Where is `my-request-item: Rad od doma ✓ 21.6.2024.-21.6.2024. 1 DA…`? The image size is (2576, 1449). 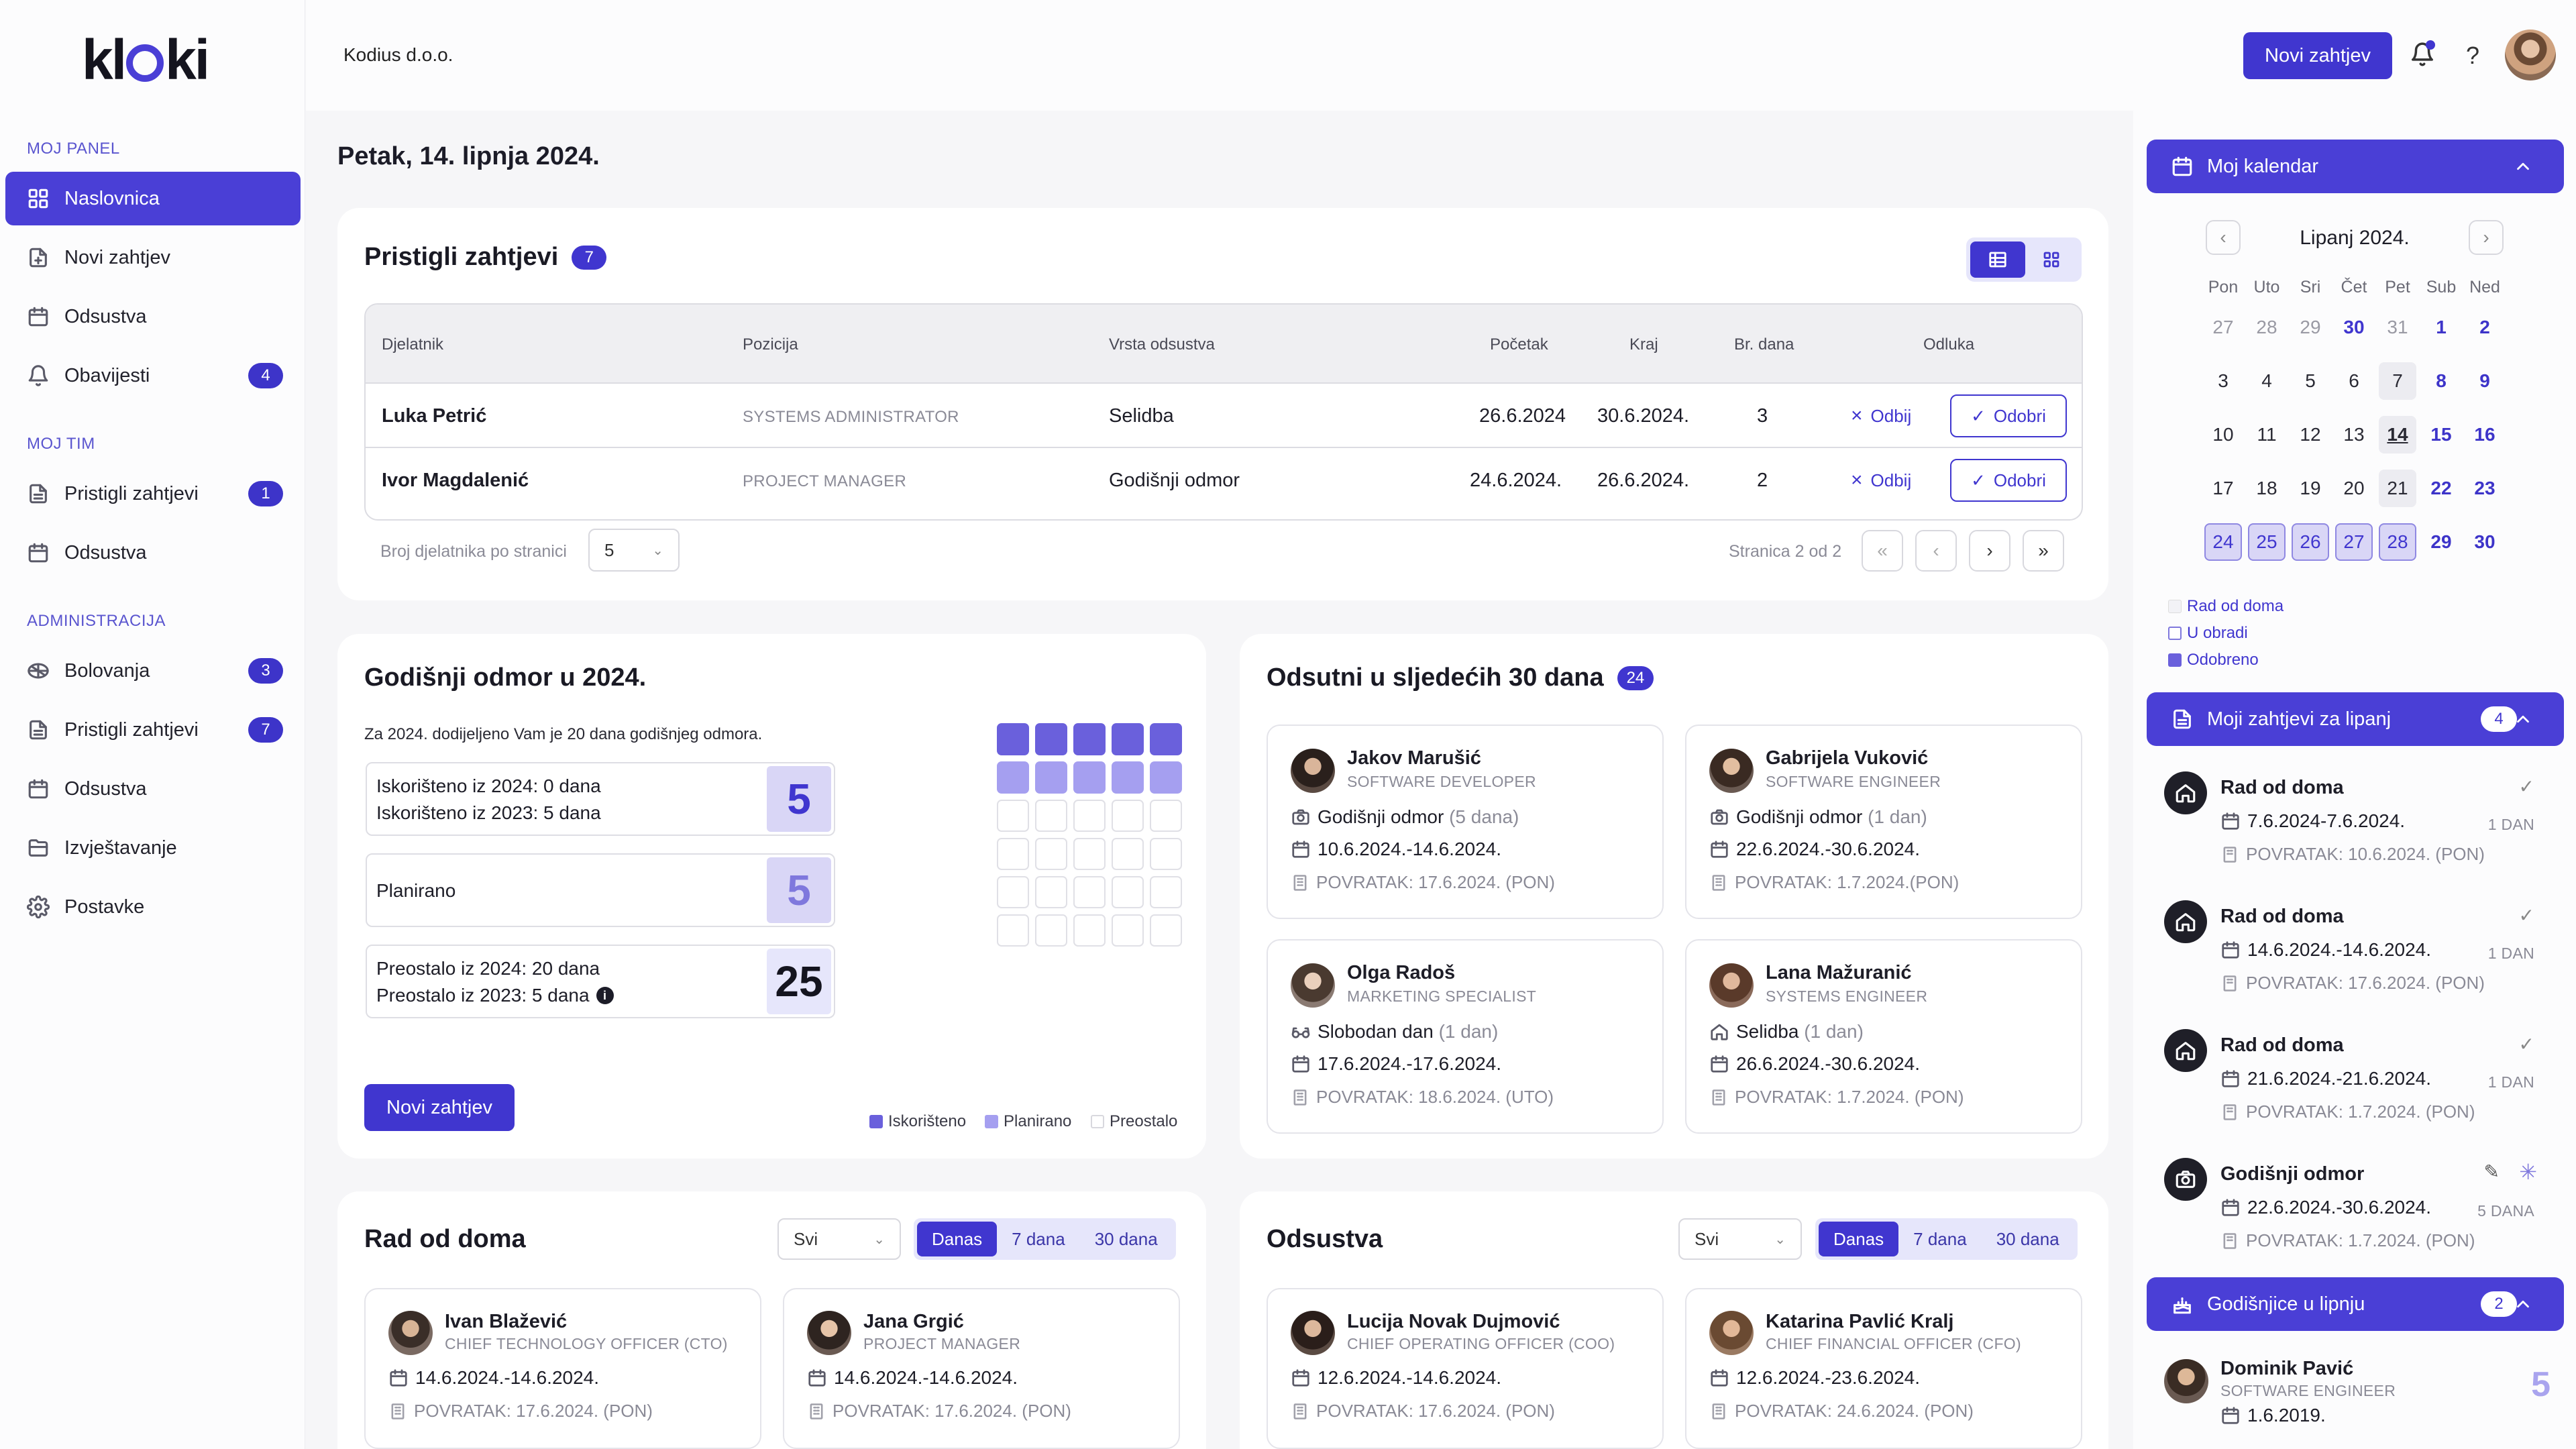
my-request-item: Rad od doma ✓ 21.6.2024.-21.6.2024. 1 DA… is located at coordinates (2355, 1086).